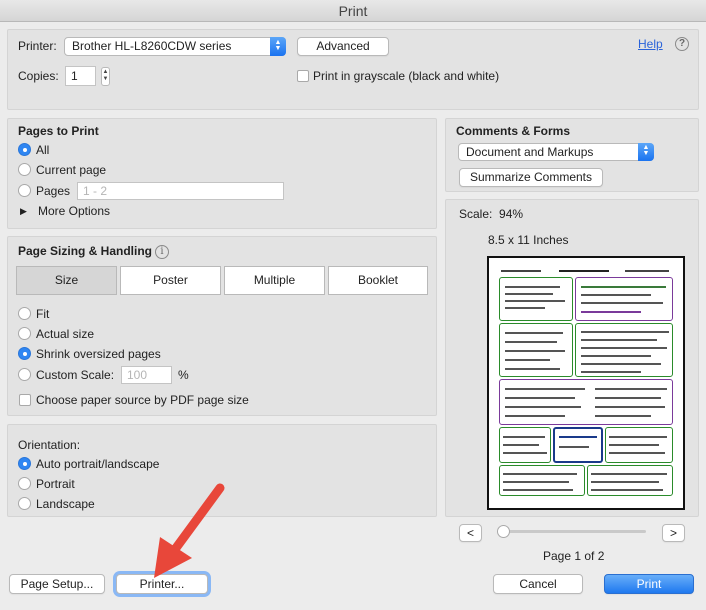 The height and width of the screenshot is (610, 706). What do you see at coordinates (24, 374) in the screenshot?
I see `radio-custom-scale` at bounding box center [24, 374].